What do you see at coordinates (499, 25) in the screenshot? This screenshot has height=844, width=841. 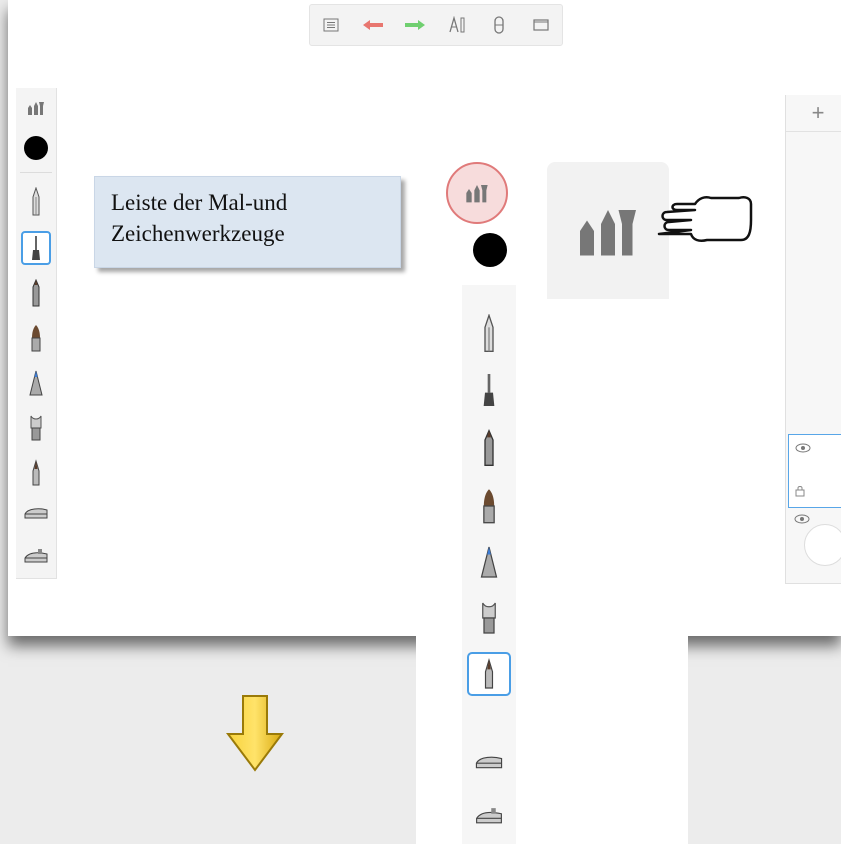 I see `symmetry-icon` at bounding box center [499, 25].